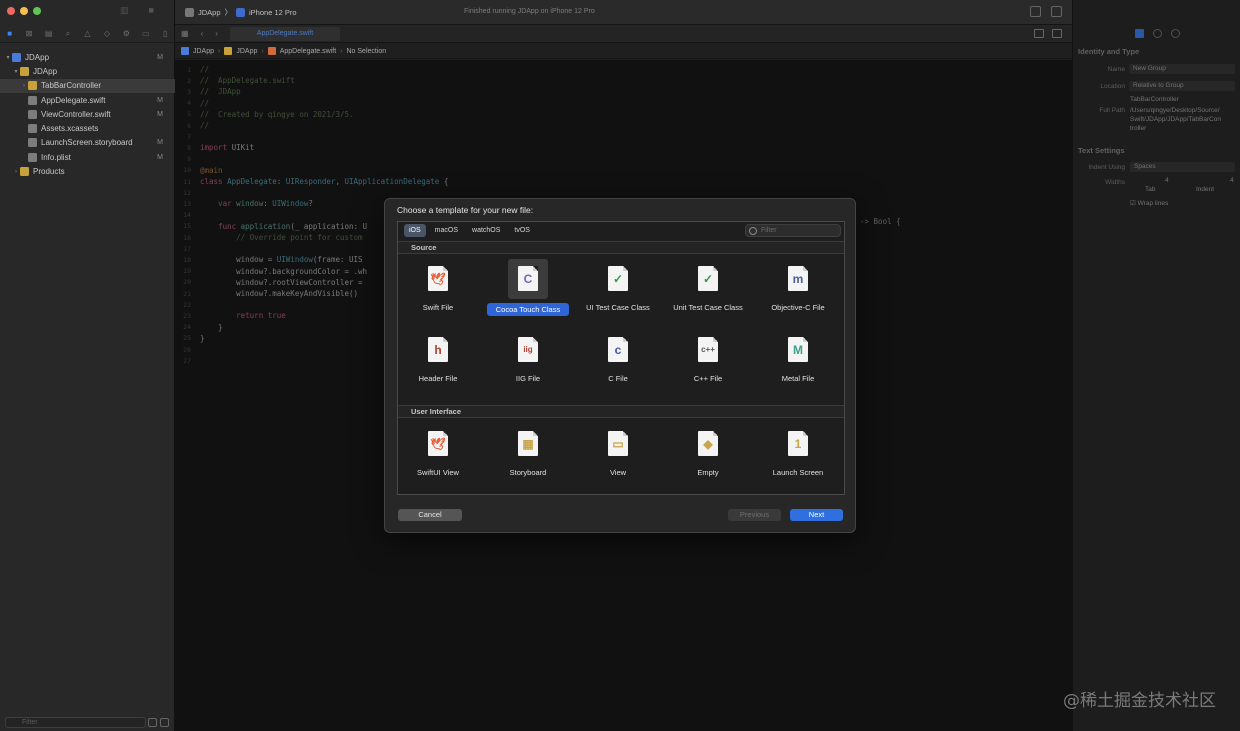 This screenshot has height=731, width=1240. What do you see at coordinates (430, 515) in the screenshot?
I see `cancel-button: Cancel` at bounding box center [430, 515].